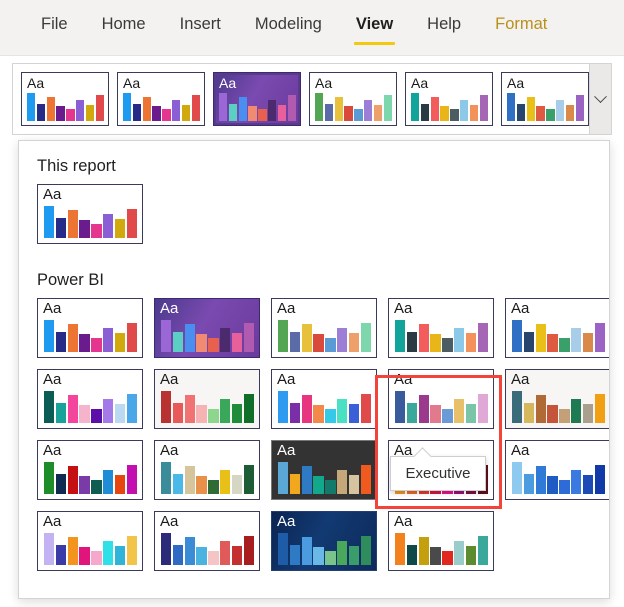  I want to click on theme-tile-1-3-1: Aa, so click(207, 541).